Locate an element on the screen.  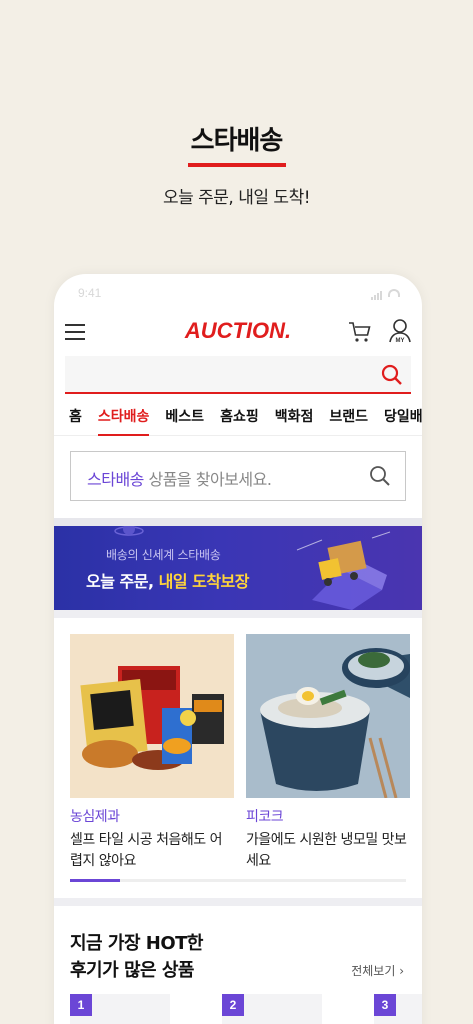
product-card: 농심제과 셀프 타일 시공 처음해도 어렵지 않아요 is located at coordinates (152, 753).